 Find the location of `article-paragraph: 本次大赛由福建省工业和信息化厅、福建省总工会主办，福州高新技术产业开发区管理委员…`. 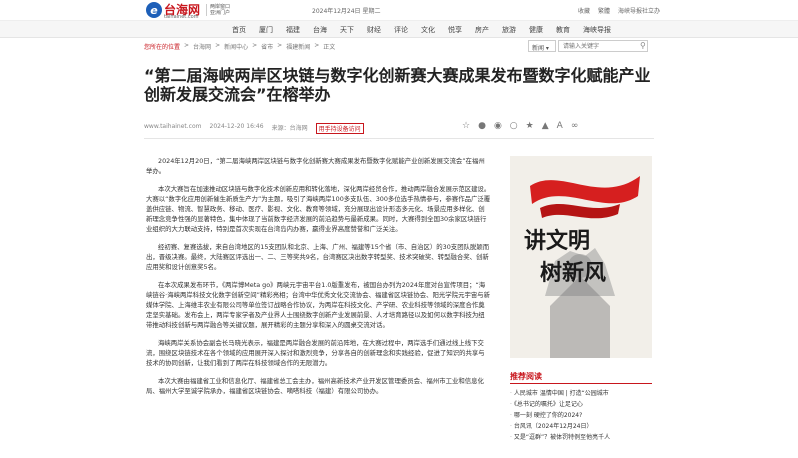

article-paragraph: 本次大赛由福建省工业和信息化厅、福建省总工会主办，福州高新技术产业开发区管理委员… is located at coordinates (315, 386).